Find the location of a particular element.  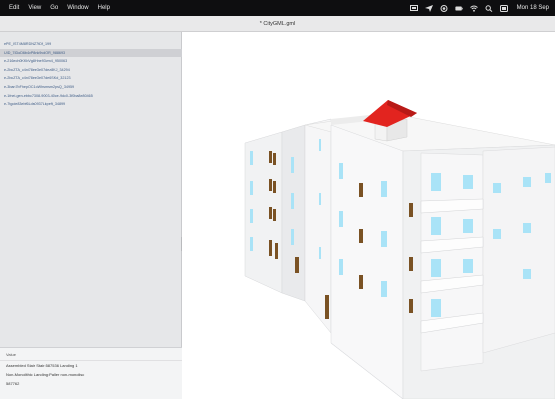

window-title: * CityGML.gml is located at coordinates (277, 23).